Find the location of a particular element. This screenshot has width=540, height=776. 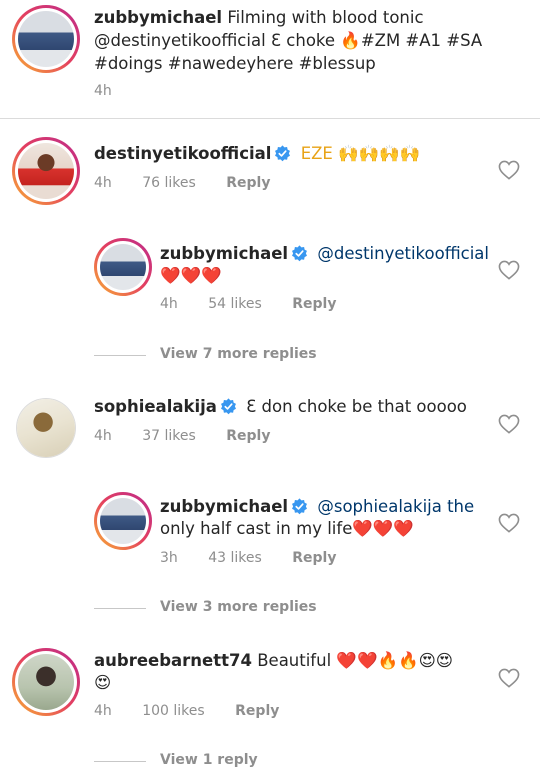

comment-username: aubreebarnett74 is located at coordinates (173, 660).